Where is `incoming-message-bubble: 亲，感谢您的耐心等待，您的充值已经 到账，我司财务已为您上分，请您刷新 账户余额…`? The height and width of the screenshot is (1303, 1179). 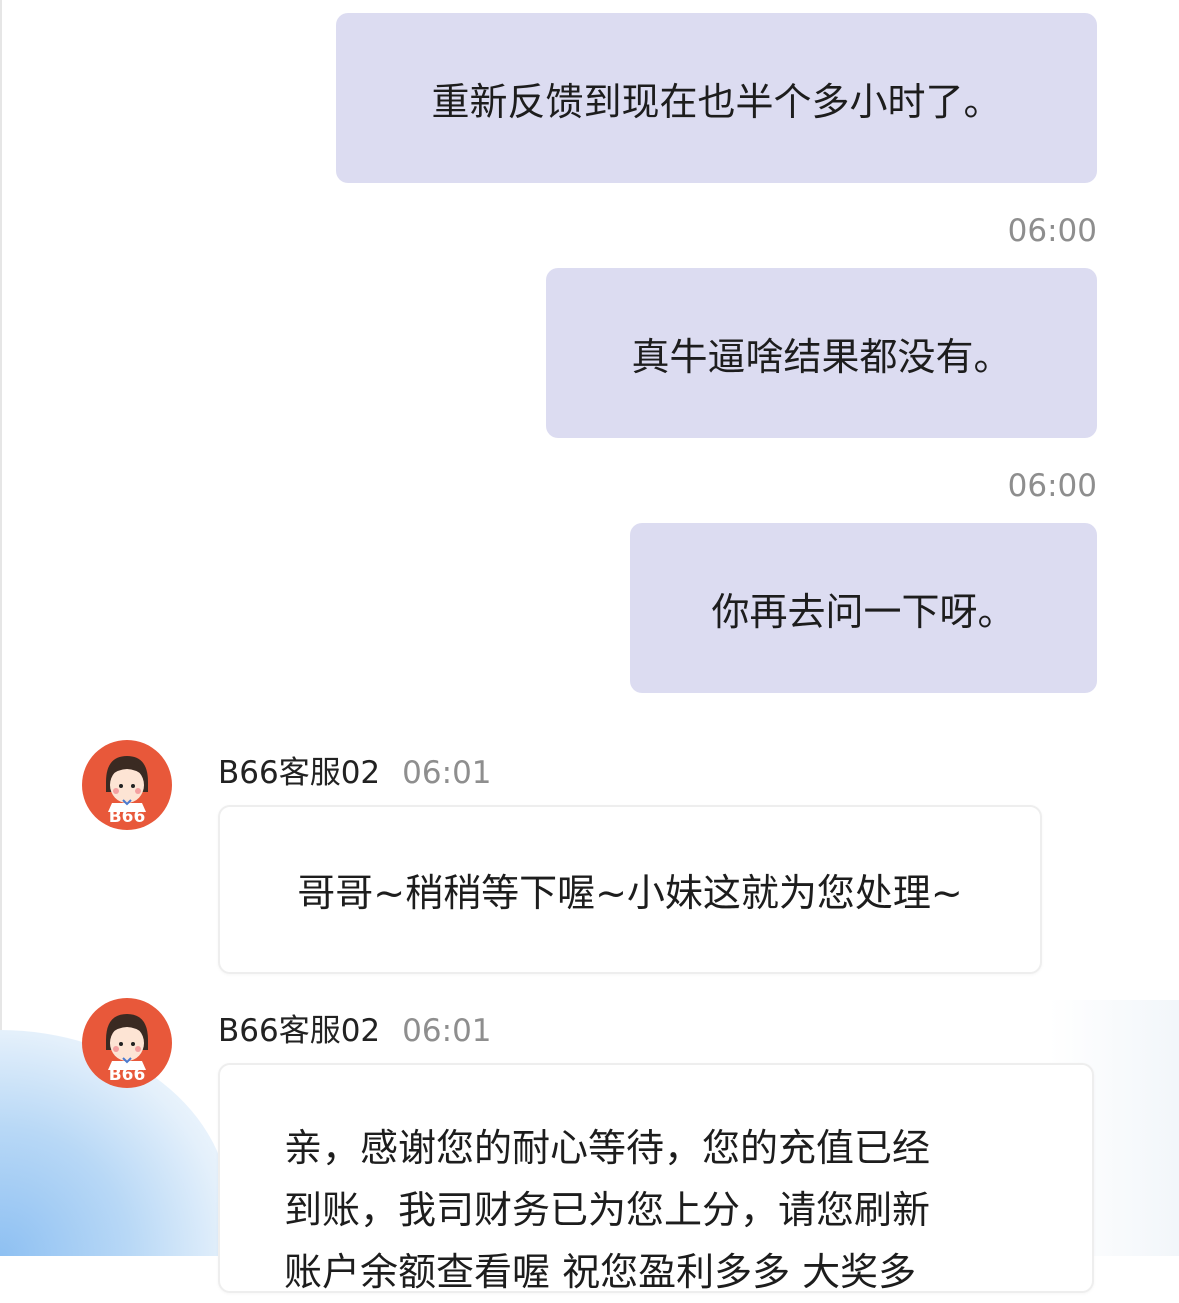
incoming-message-bubble: 亲，感谢您的耐心等待，您的充值已经 到账，我司财务已为您上分，请您刷新 账户余额… is located at coordinates (656, 1178).